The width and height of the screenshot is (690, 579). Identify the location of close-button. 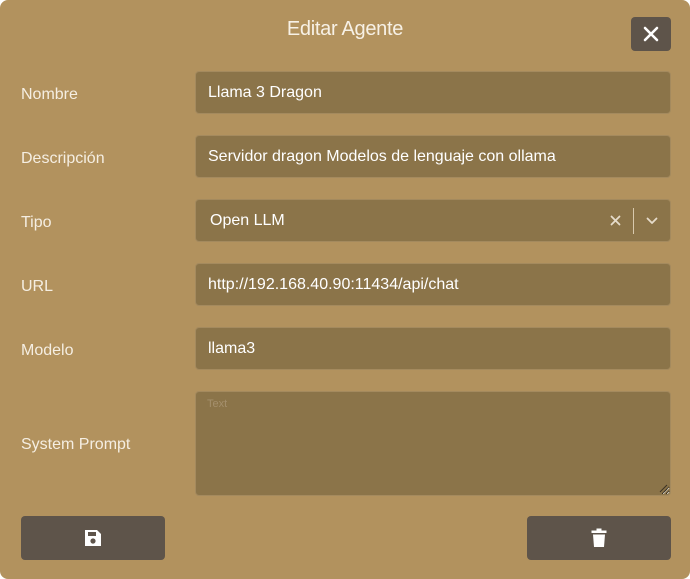
(651, 34).